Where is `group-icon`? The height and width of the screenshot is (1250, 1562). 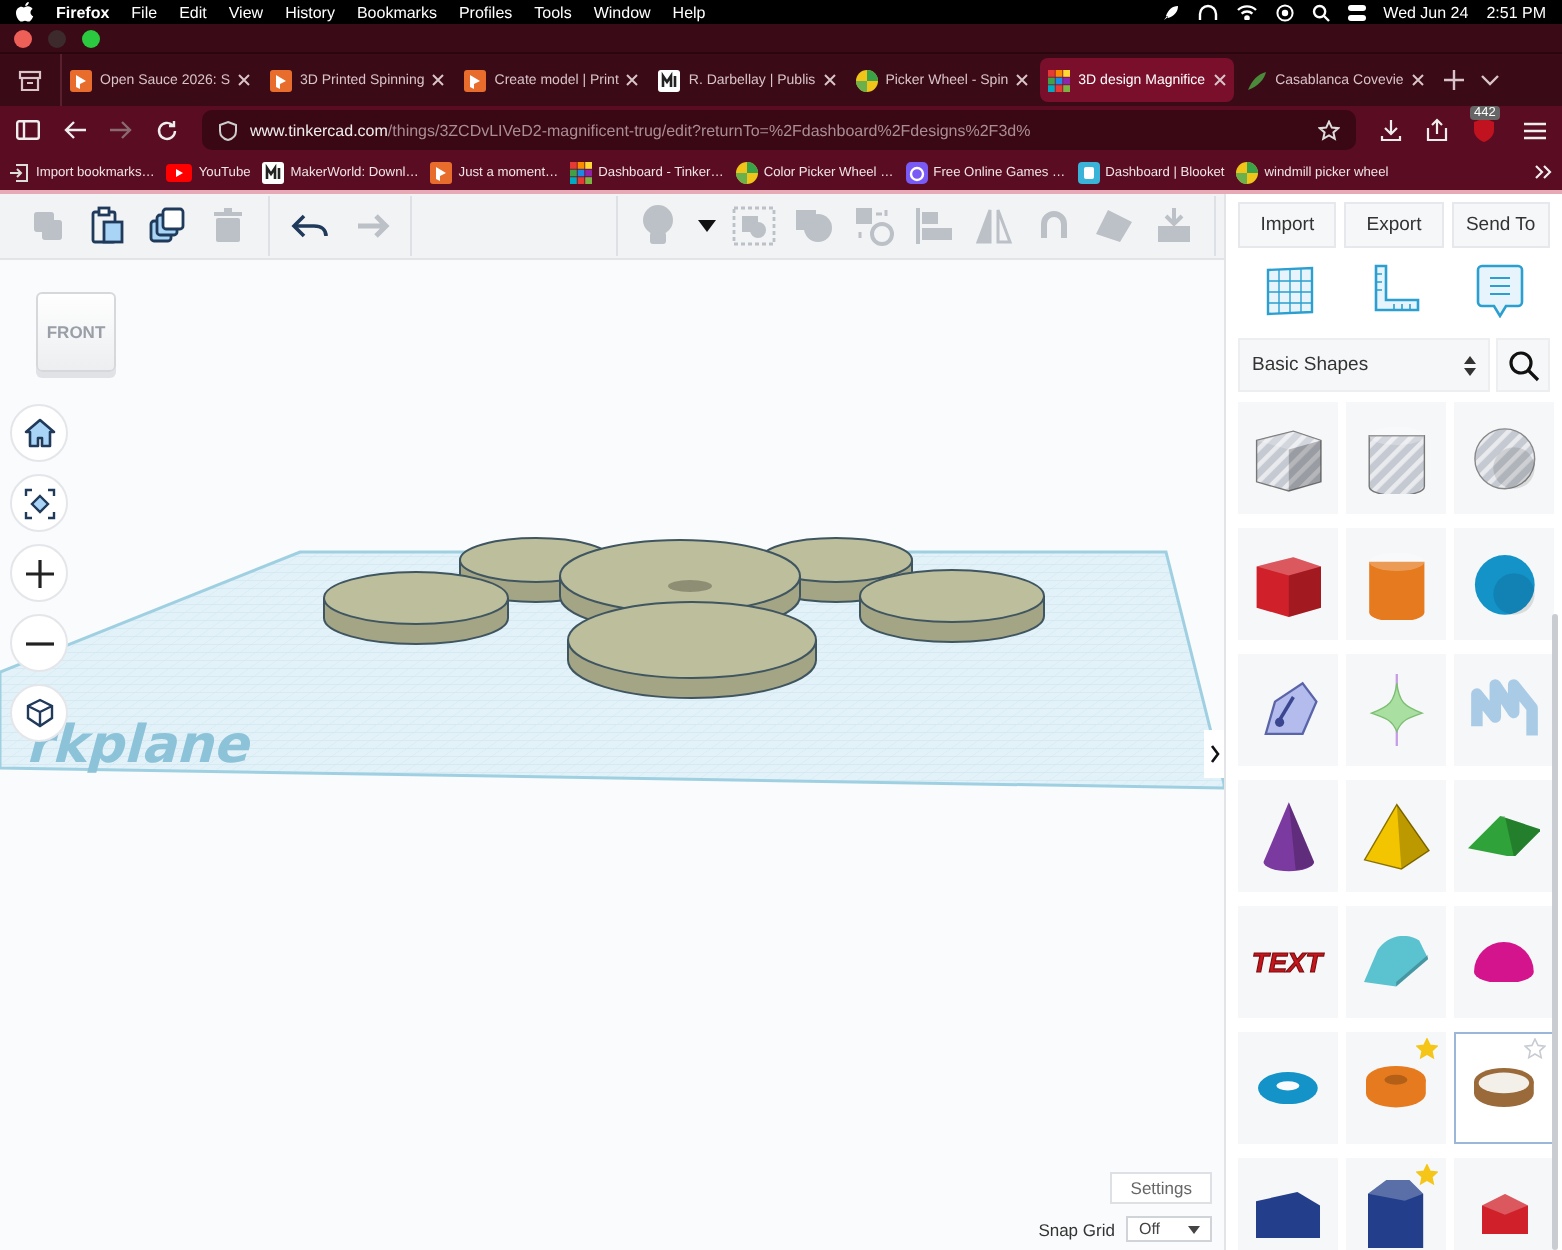 group-icon is located at coordinates (754, 226).